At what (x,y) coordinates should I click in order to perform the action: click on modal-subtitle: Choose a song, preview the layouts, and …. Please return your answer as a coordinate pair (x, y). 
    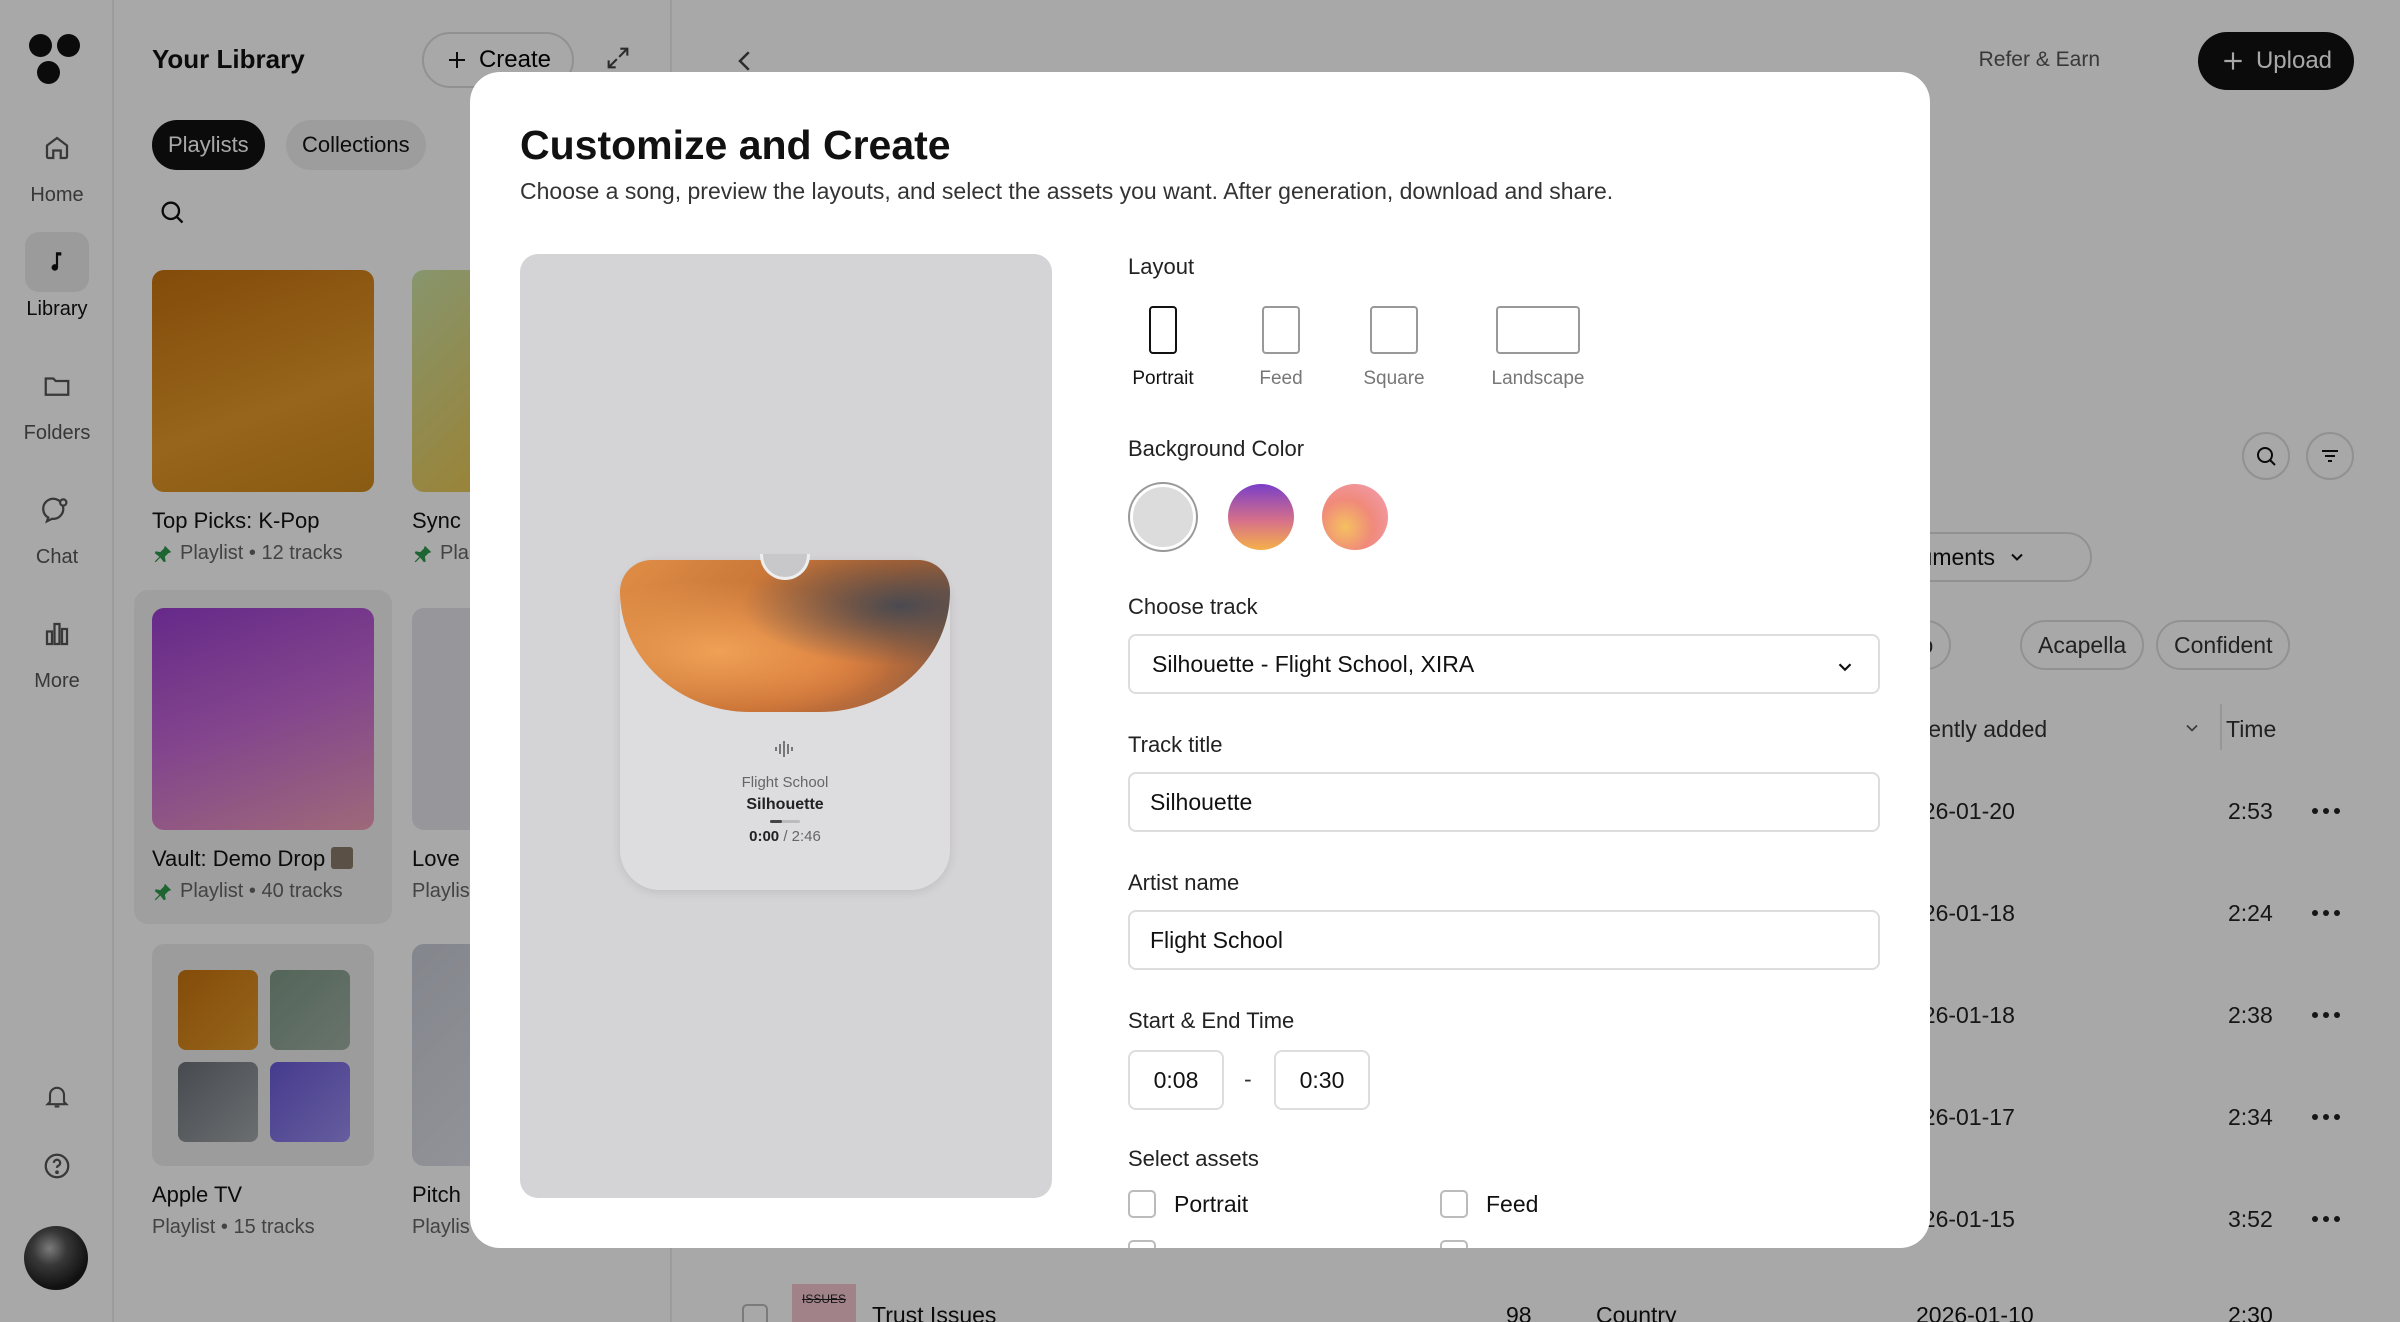
    Looking at the image, I should click on (1067, 191).